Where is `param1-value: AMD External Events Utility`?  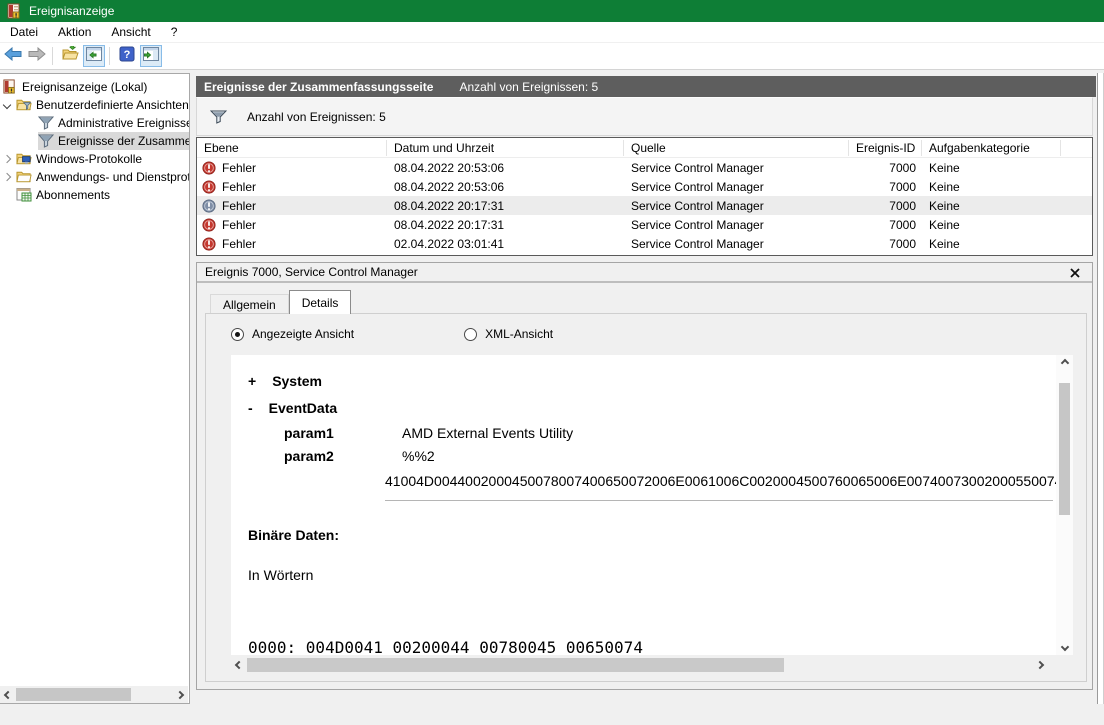
param1-value: AMD External Events Utility is located at coordinates (488, 433).